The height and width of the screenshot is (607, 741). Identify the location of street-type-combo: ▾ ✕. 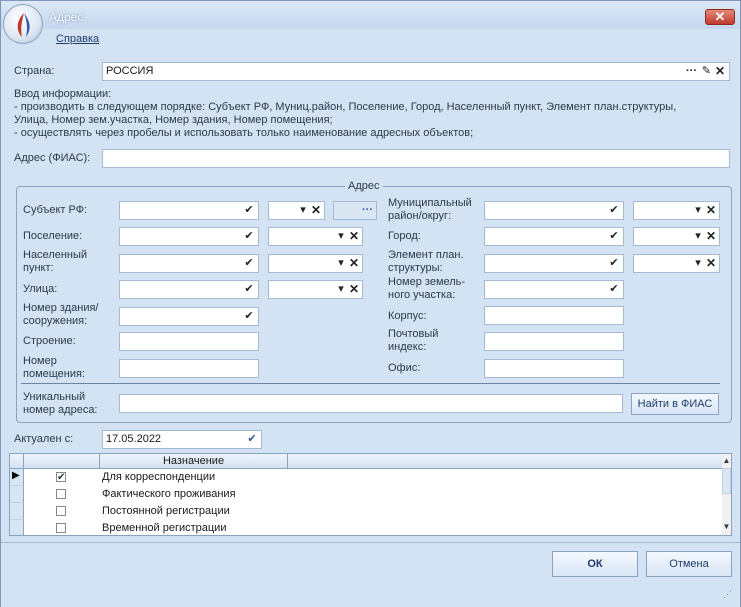
(315, 289).